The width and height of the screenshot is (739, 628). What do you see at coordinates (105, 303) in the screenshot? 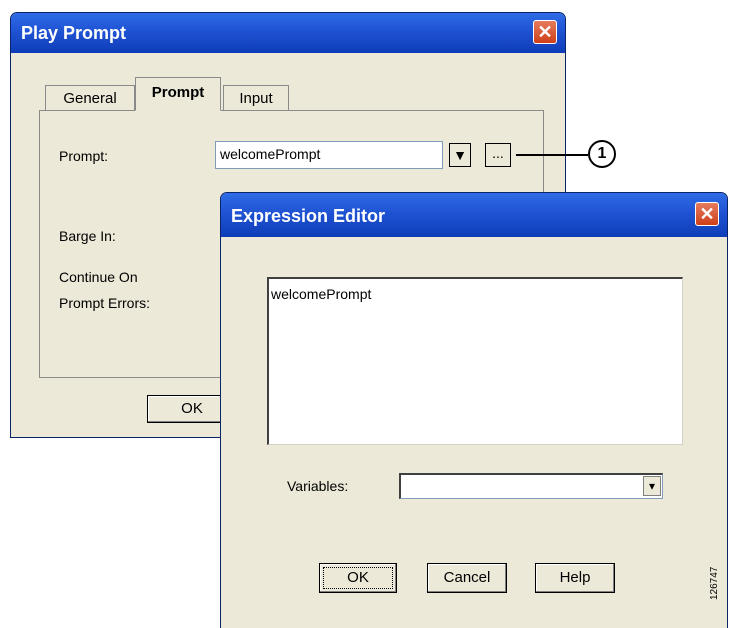
I see `prompt-errors-label: Prompt Errors:` at bounding box center [105, 303].